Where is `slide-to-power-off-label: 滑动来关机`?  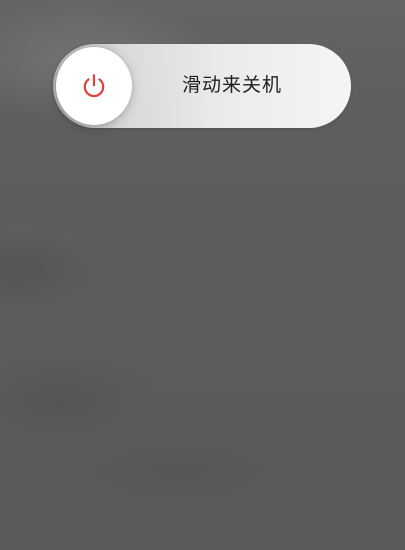 slide-to-power-off-label: 滑动来关机 is located at coordinates (231, 85).